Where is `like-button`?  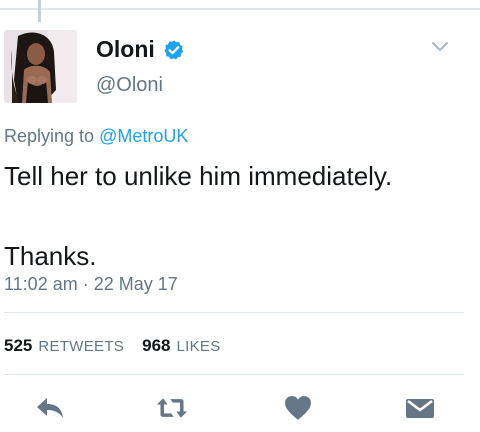
like-button is located at coordinates (298, 408).